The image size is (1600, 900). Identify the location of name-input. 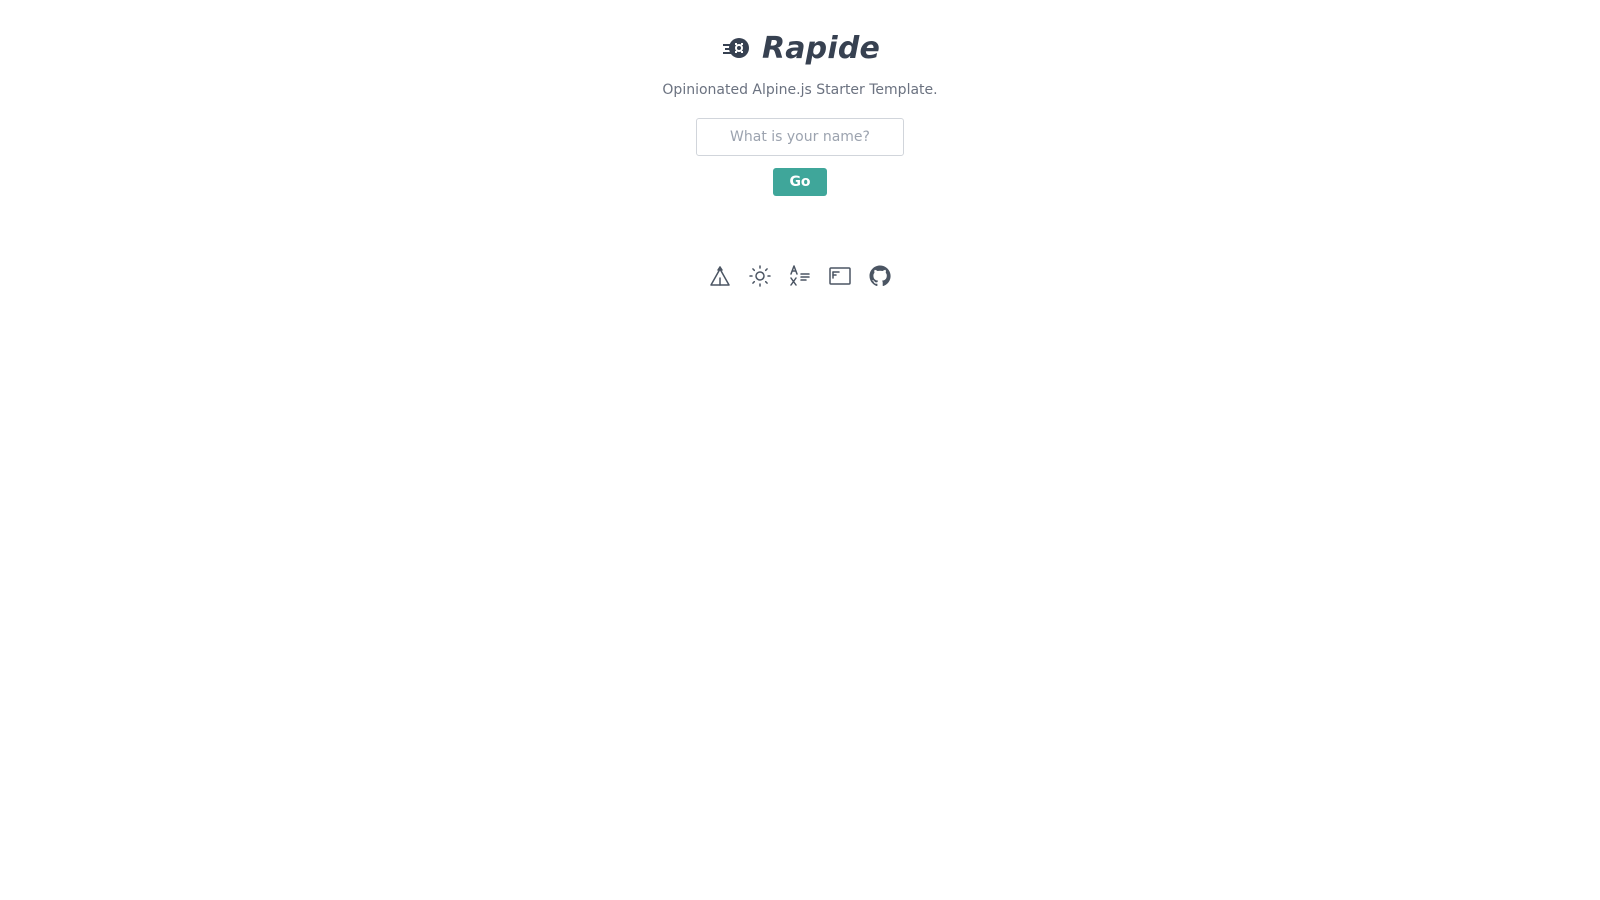
(800, 137).